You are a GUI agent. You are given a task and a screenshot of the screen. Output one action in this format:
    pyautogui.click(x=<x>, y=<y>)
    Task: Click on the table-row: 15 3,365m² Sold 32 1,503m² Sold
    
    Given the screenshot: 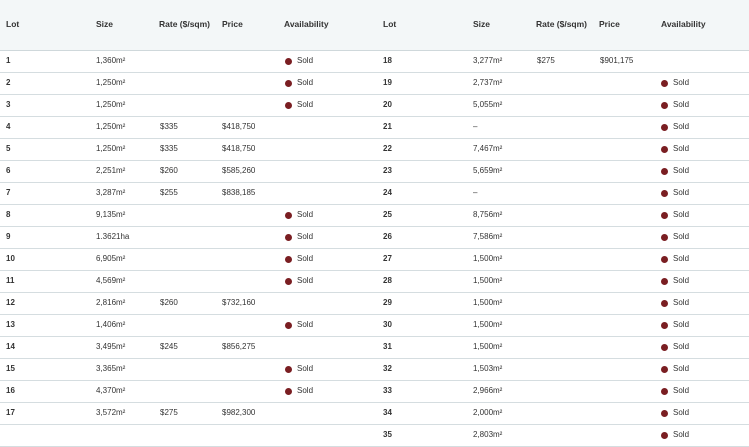 What is the action you would take?
    pyautogui.click(x=374, y=370)
    